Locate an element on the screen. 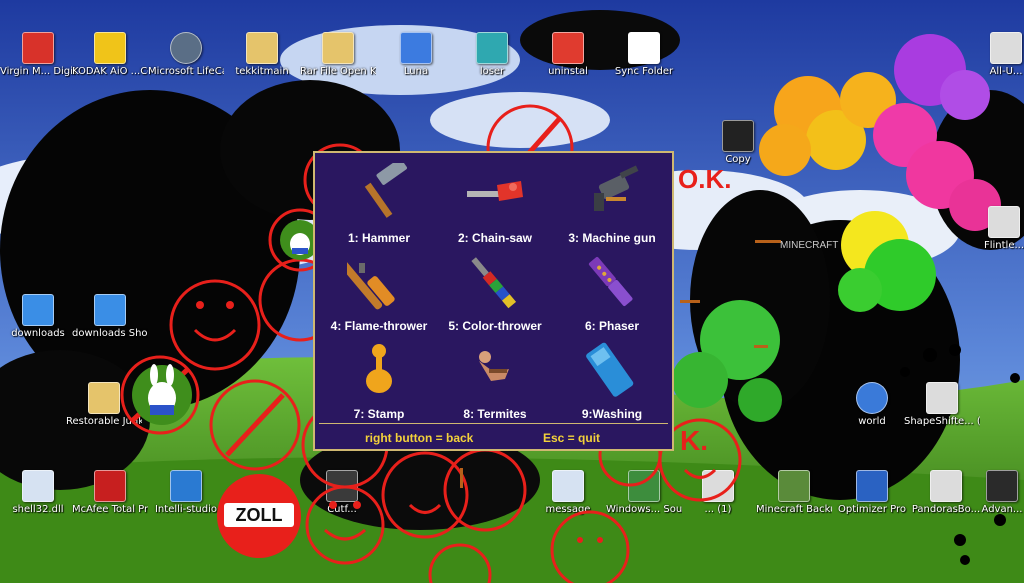 This screenshot has width=1024, height=583. hint-esc-quit: Esc = quit is located at coordinates (572, 438).